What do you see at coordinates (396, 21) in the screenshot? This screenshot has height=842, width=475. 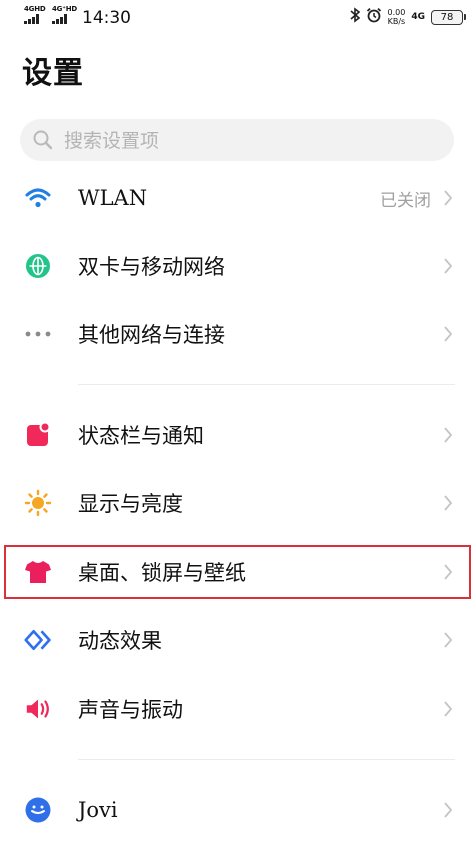 I see `network-speed-unit: KB/s` at bounding box center [396, 21].